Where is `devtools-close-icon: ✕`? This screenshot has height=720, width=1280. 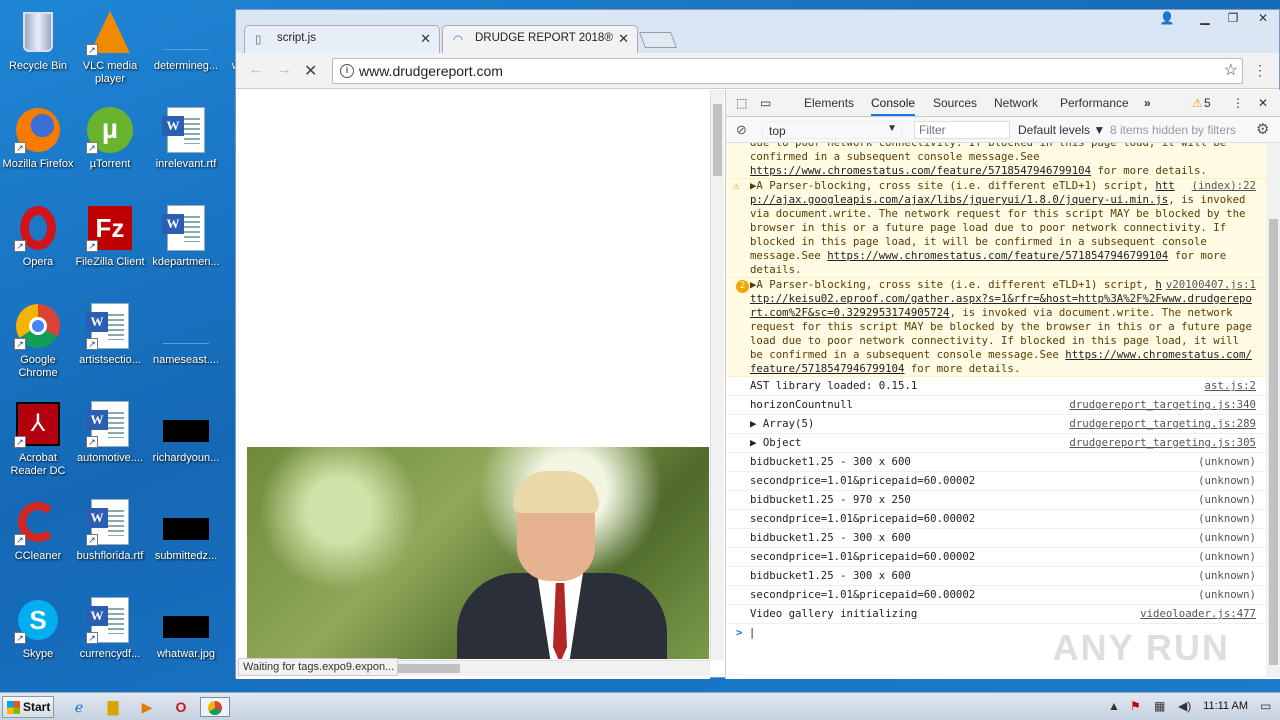
devtools-close-icon: ✕ is located at coordinates (1263, 103).